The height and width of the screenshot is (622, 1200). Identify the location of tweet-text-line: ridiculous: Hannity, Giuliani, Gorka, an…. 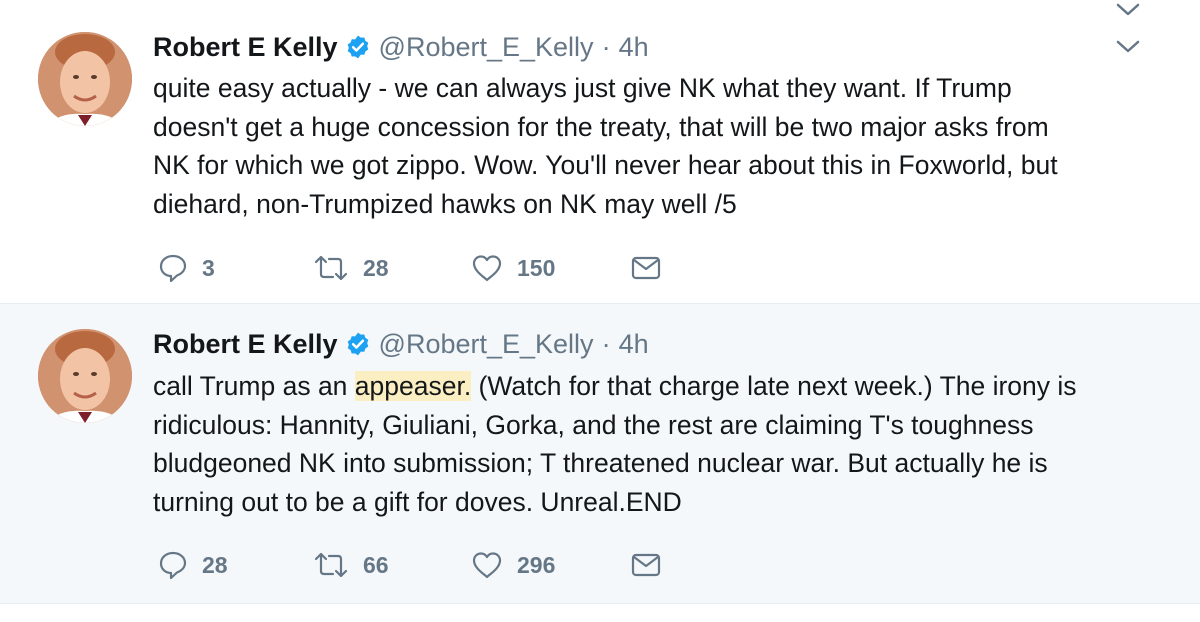
(593, 424).